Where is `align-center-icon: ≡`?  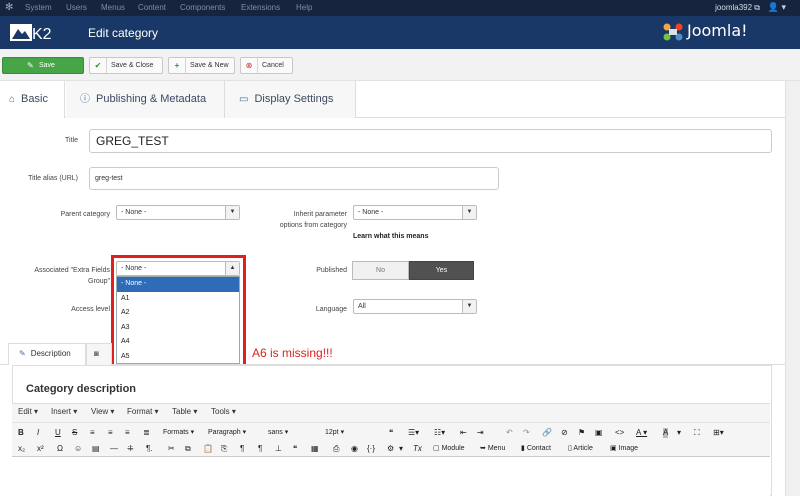
align-center-icon: ≡ is located at coordinates (110, 433).